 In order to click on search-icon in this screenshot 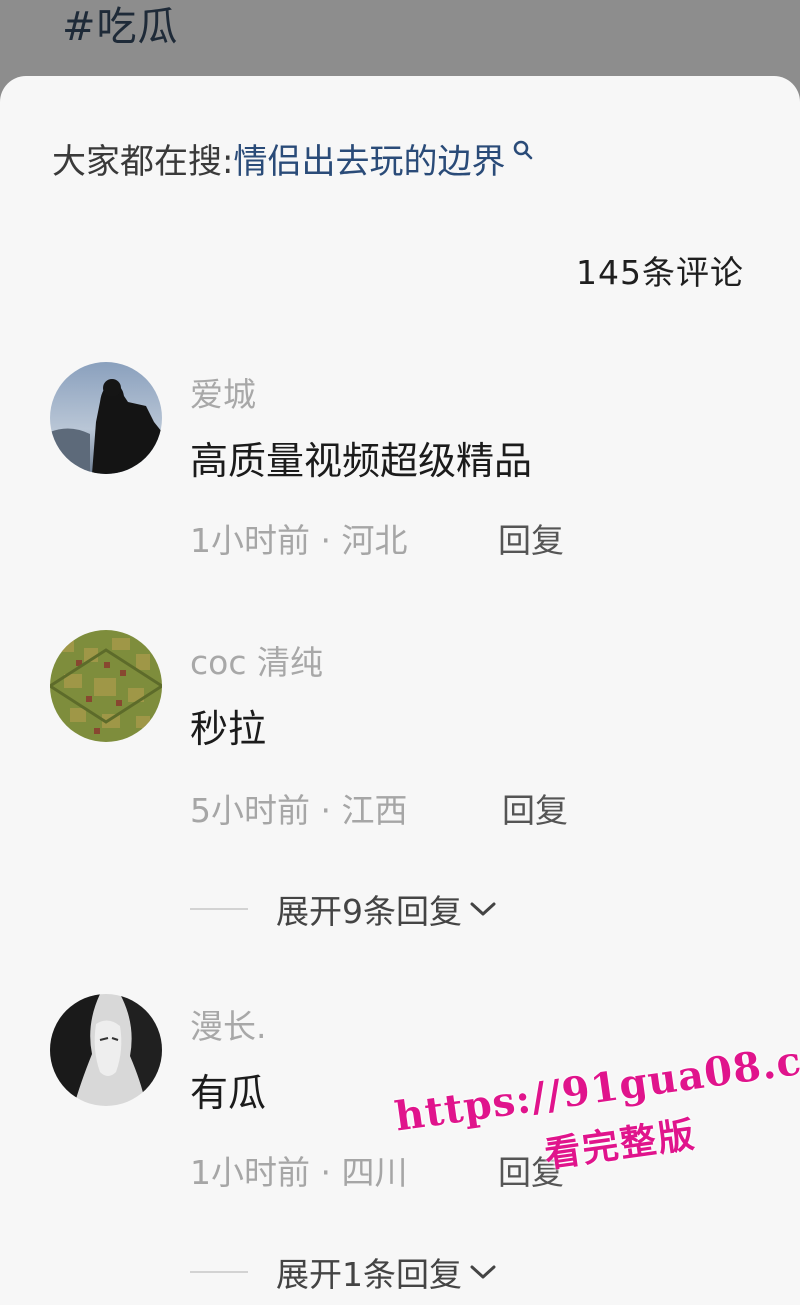, I will do `click(523, 150)`.